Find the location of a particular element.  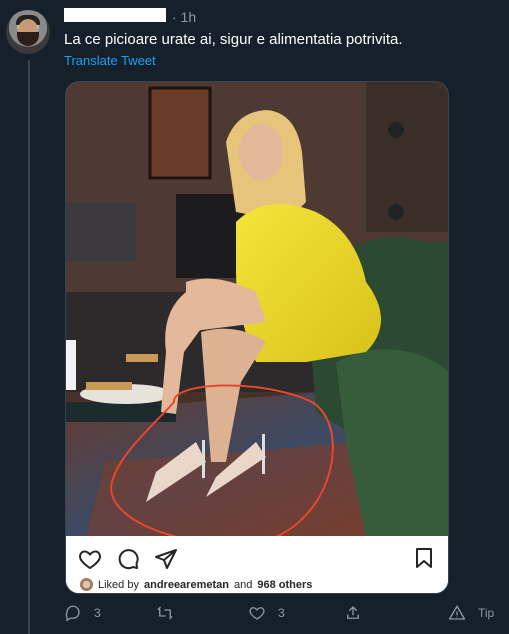

reply-button: 3 is located at coordinates (82, 613).